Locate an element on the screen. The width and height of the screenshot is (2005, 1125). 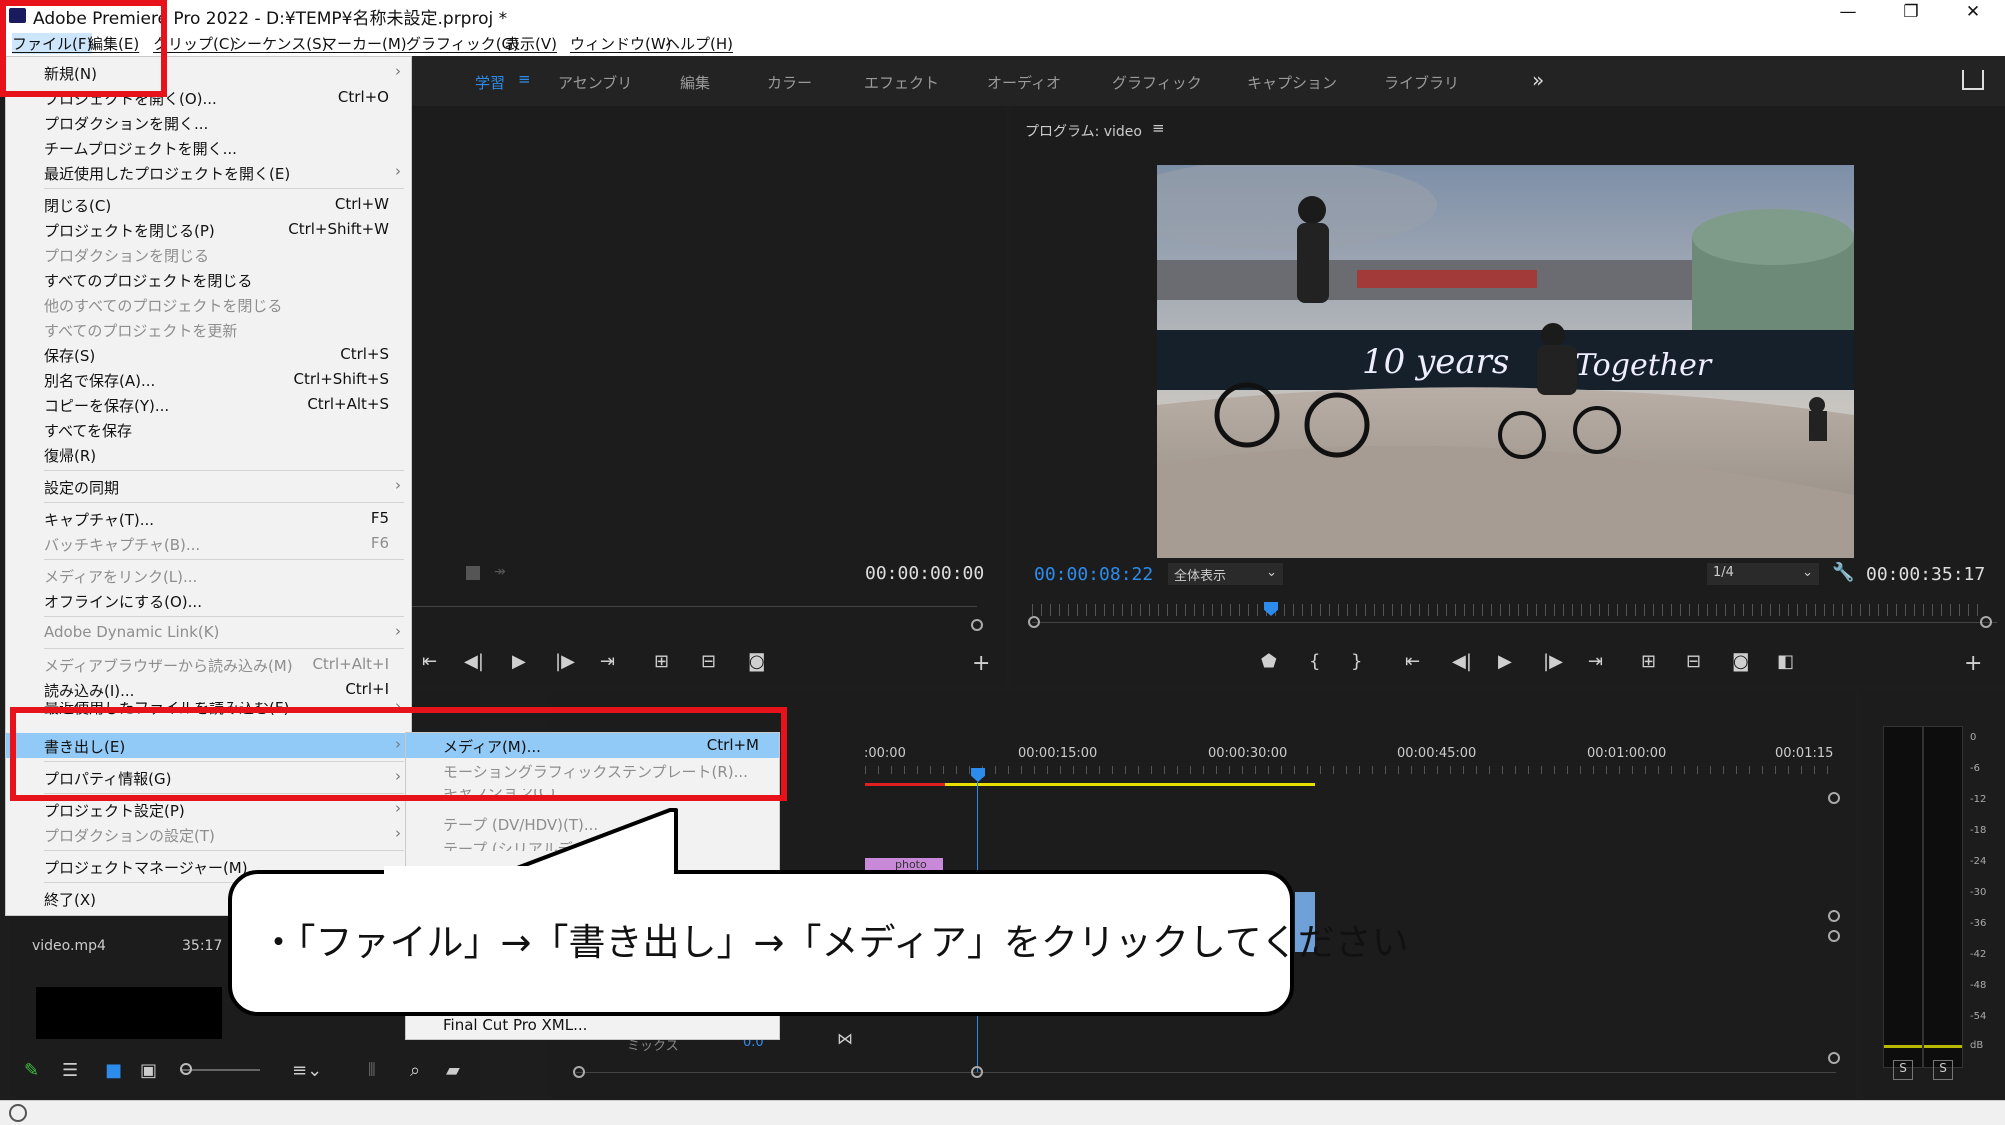
workspace-tab-audio: オーディオ is located at coordinates (1024, 82).